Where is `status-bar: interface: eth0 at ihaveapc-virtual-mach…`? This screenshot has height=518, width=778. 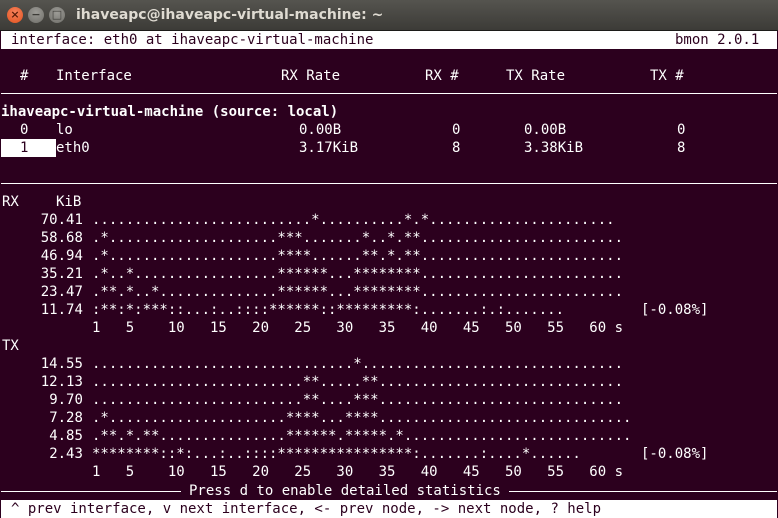
status-bar: interface: eth0 at ihaveapc-virtual-mach… is located at coordinates (389, 40).